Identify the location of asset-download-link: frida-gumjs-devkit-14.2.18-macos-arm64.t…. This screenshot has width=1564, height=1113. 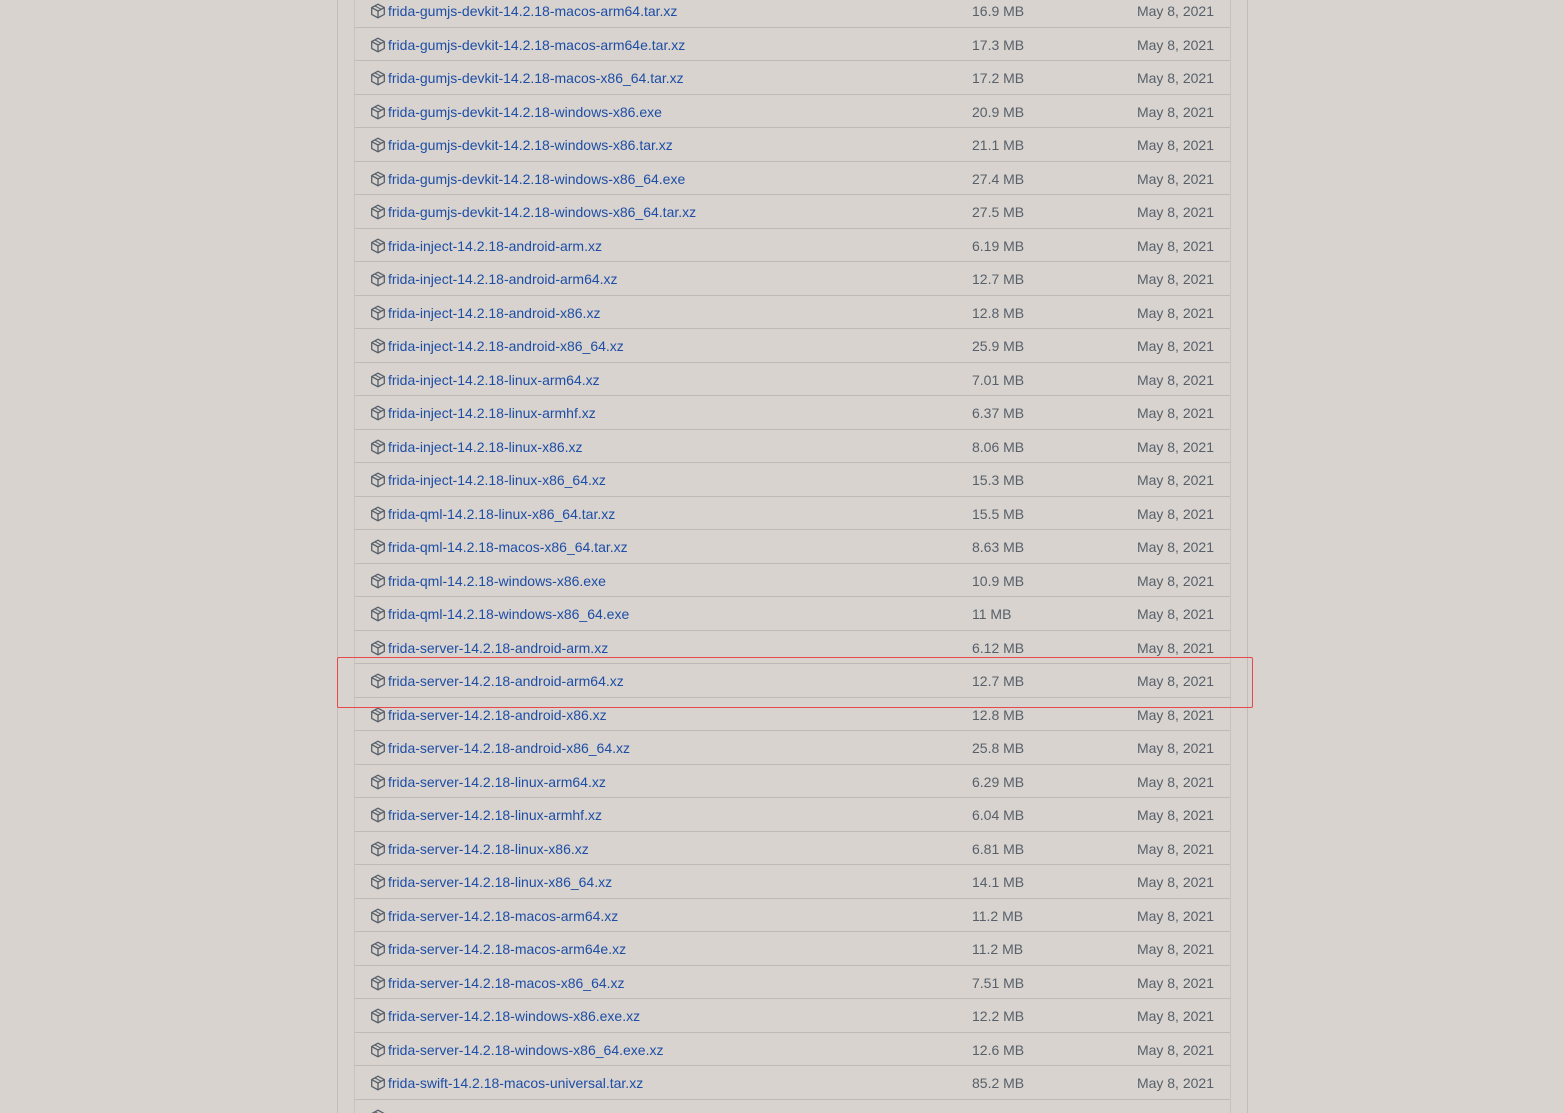
(532, 11).